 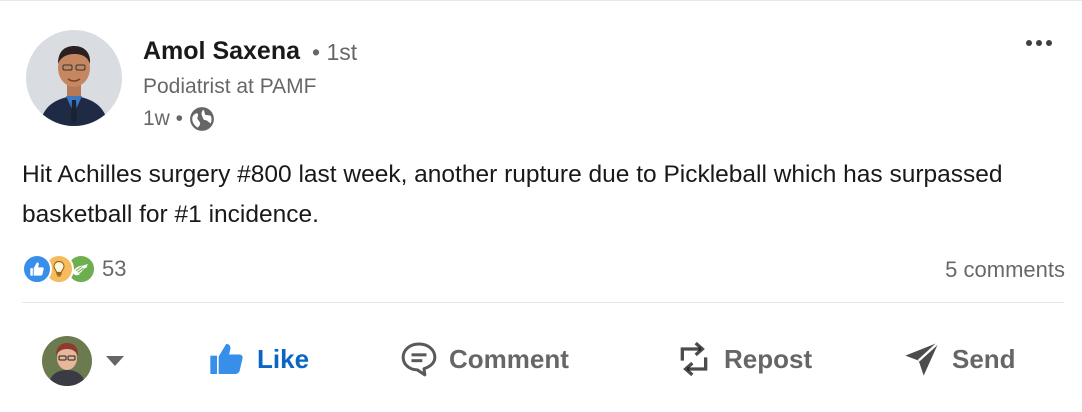 What do you see at coordinates (221, 51) in the screenshot?
I see `author-name: Amol Saxena` at bounding box center [221, 51].